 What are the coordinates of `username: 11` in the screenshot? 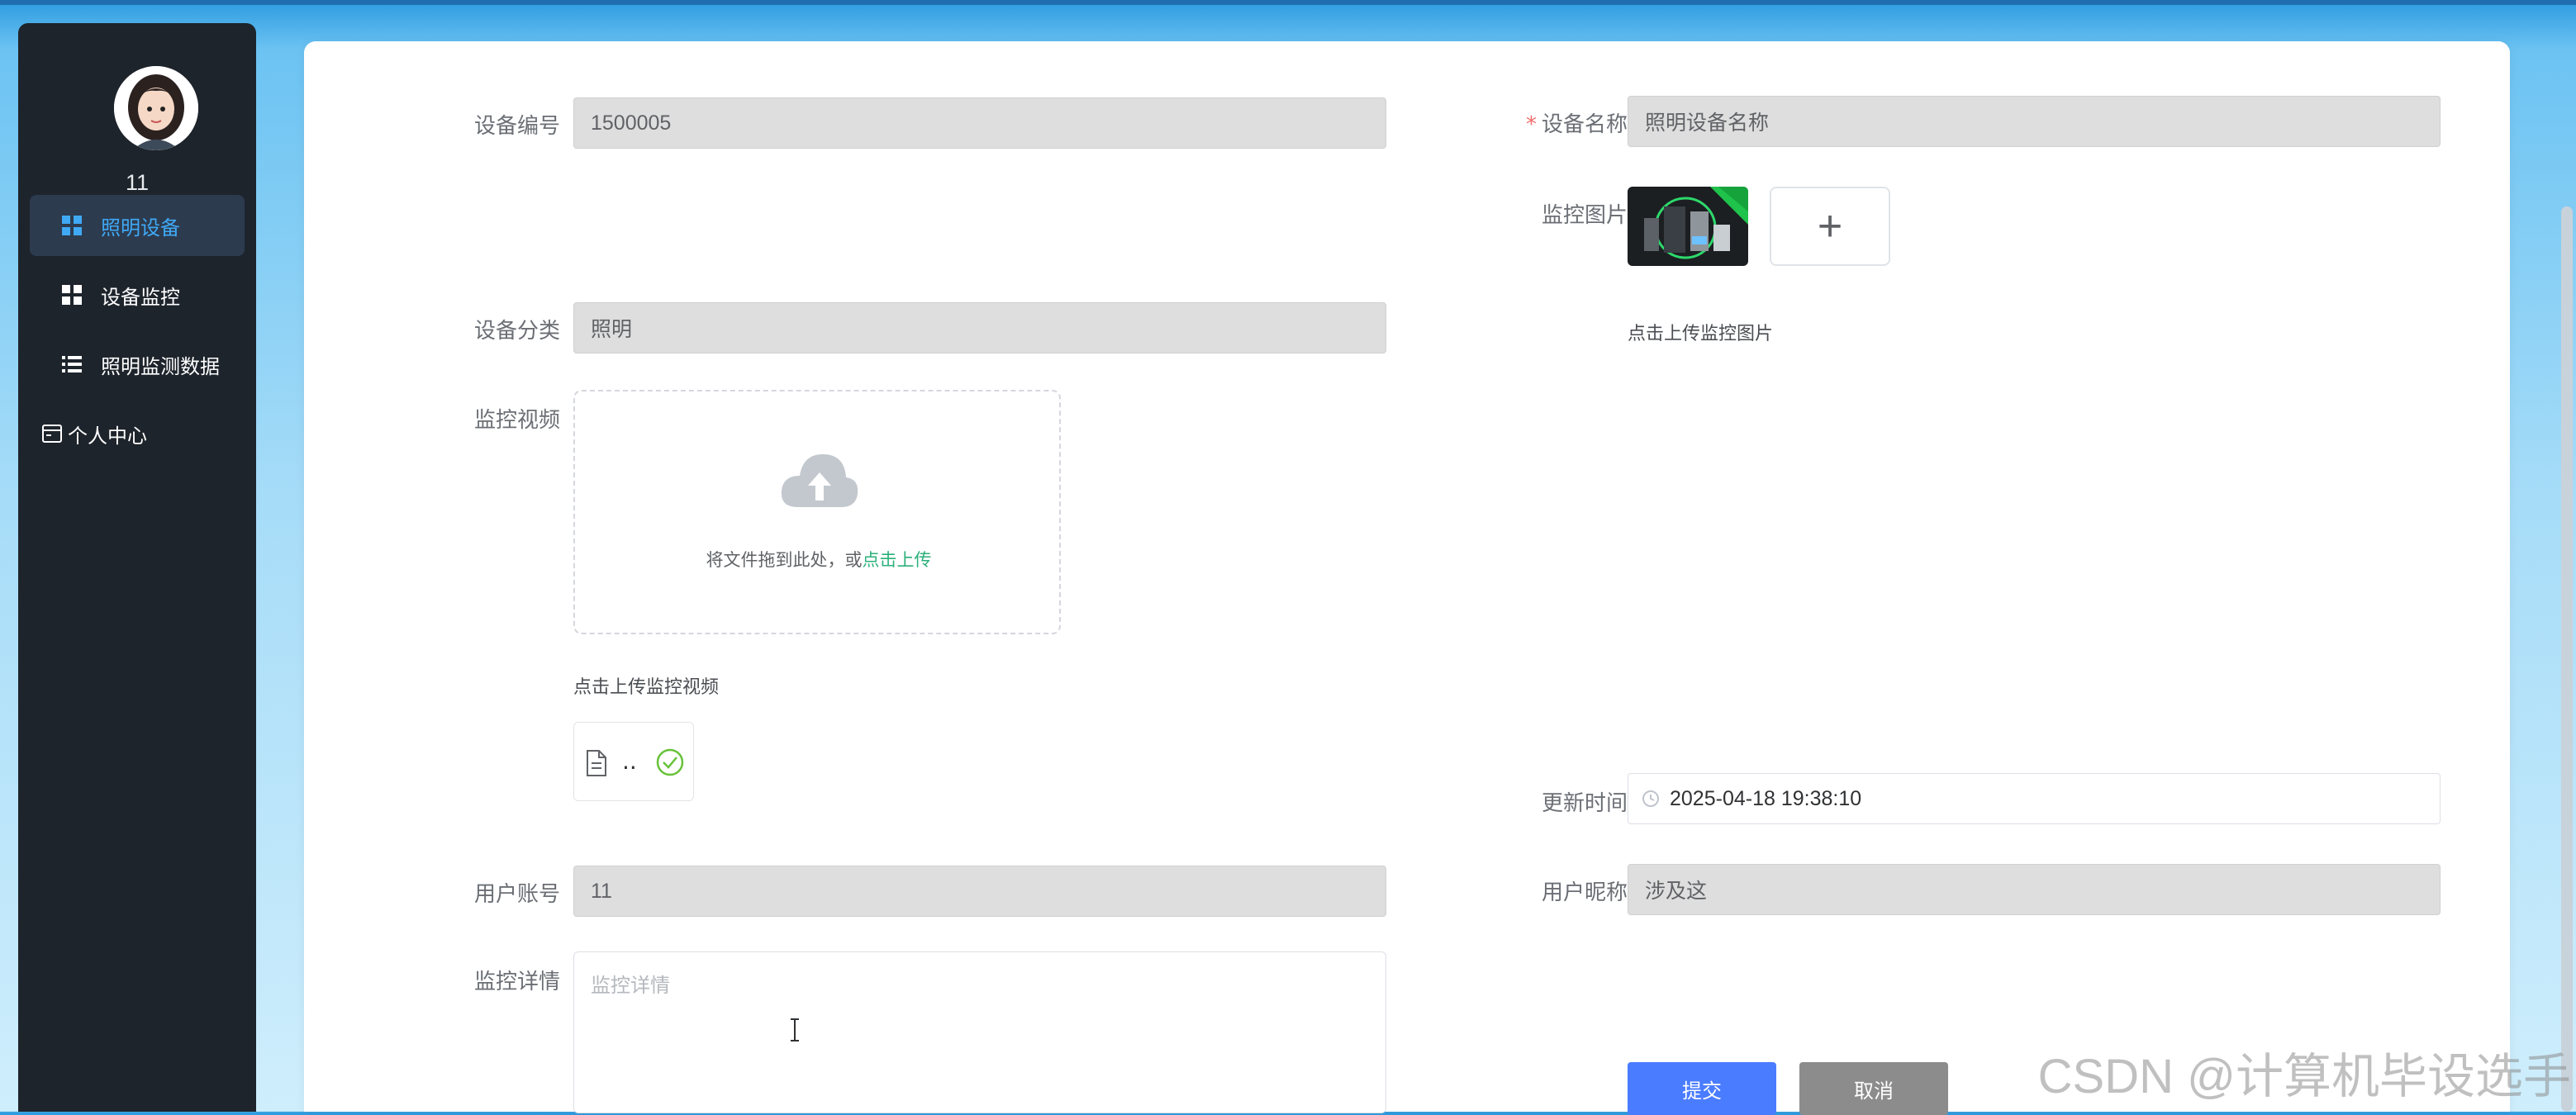 It's located at (137, 182).